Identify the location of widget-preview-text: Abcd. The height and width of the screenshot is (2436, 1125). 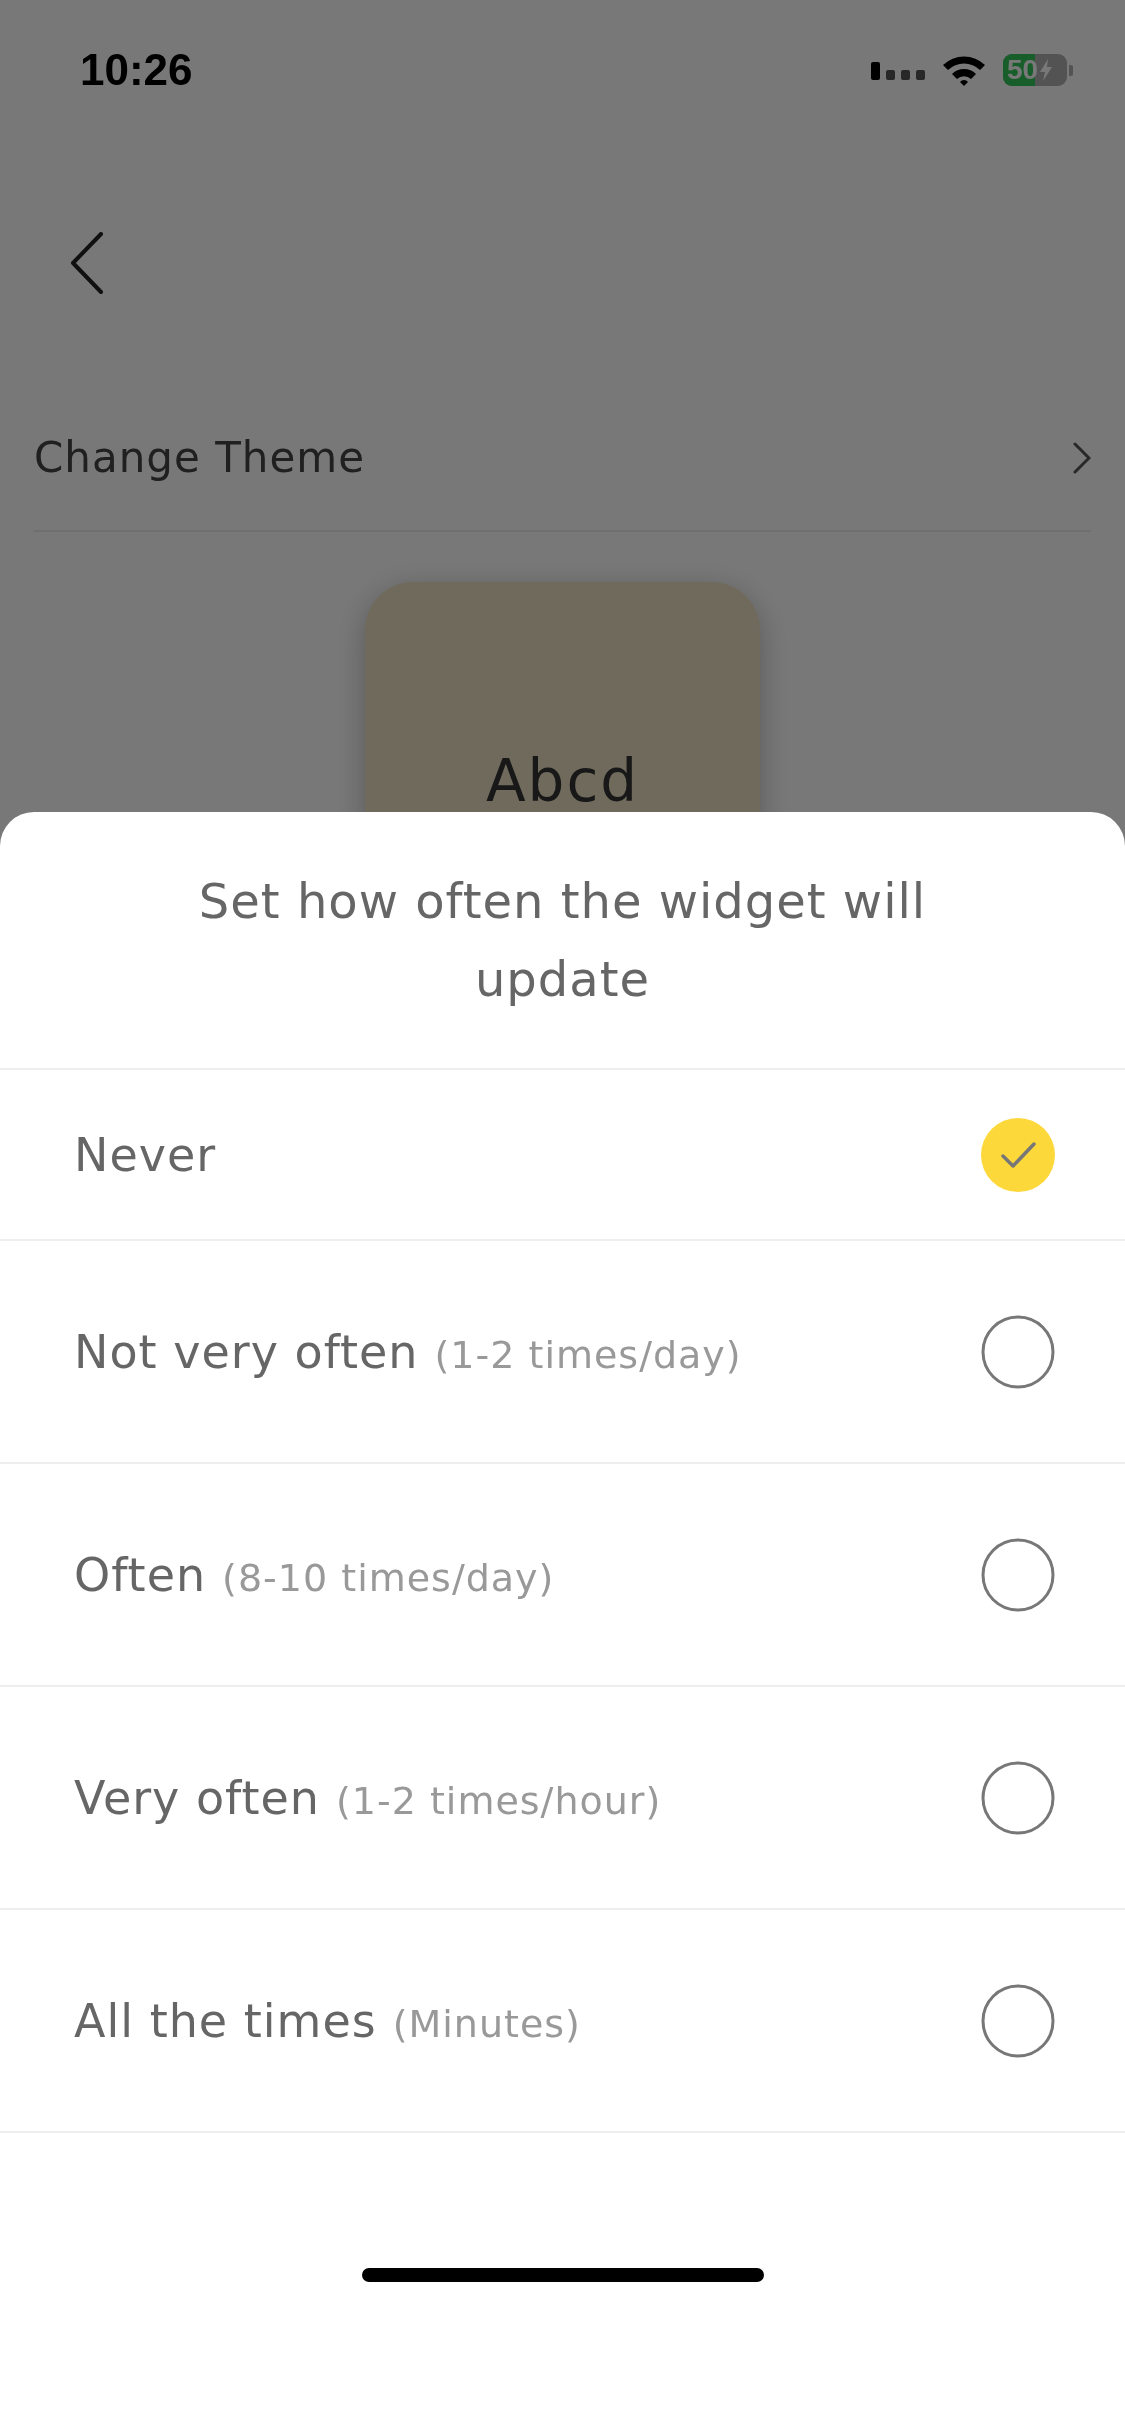
(562, 781).